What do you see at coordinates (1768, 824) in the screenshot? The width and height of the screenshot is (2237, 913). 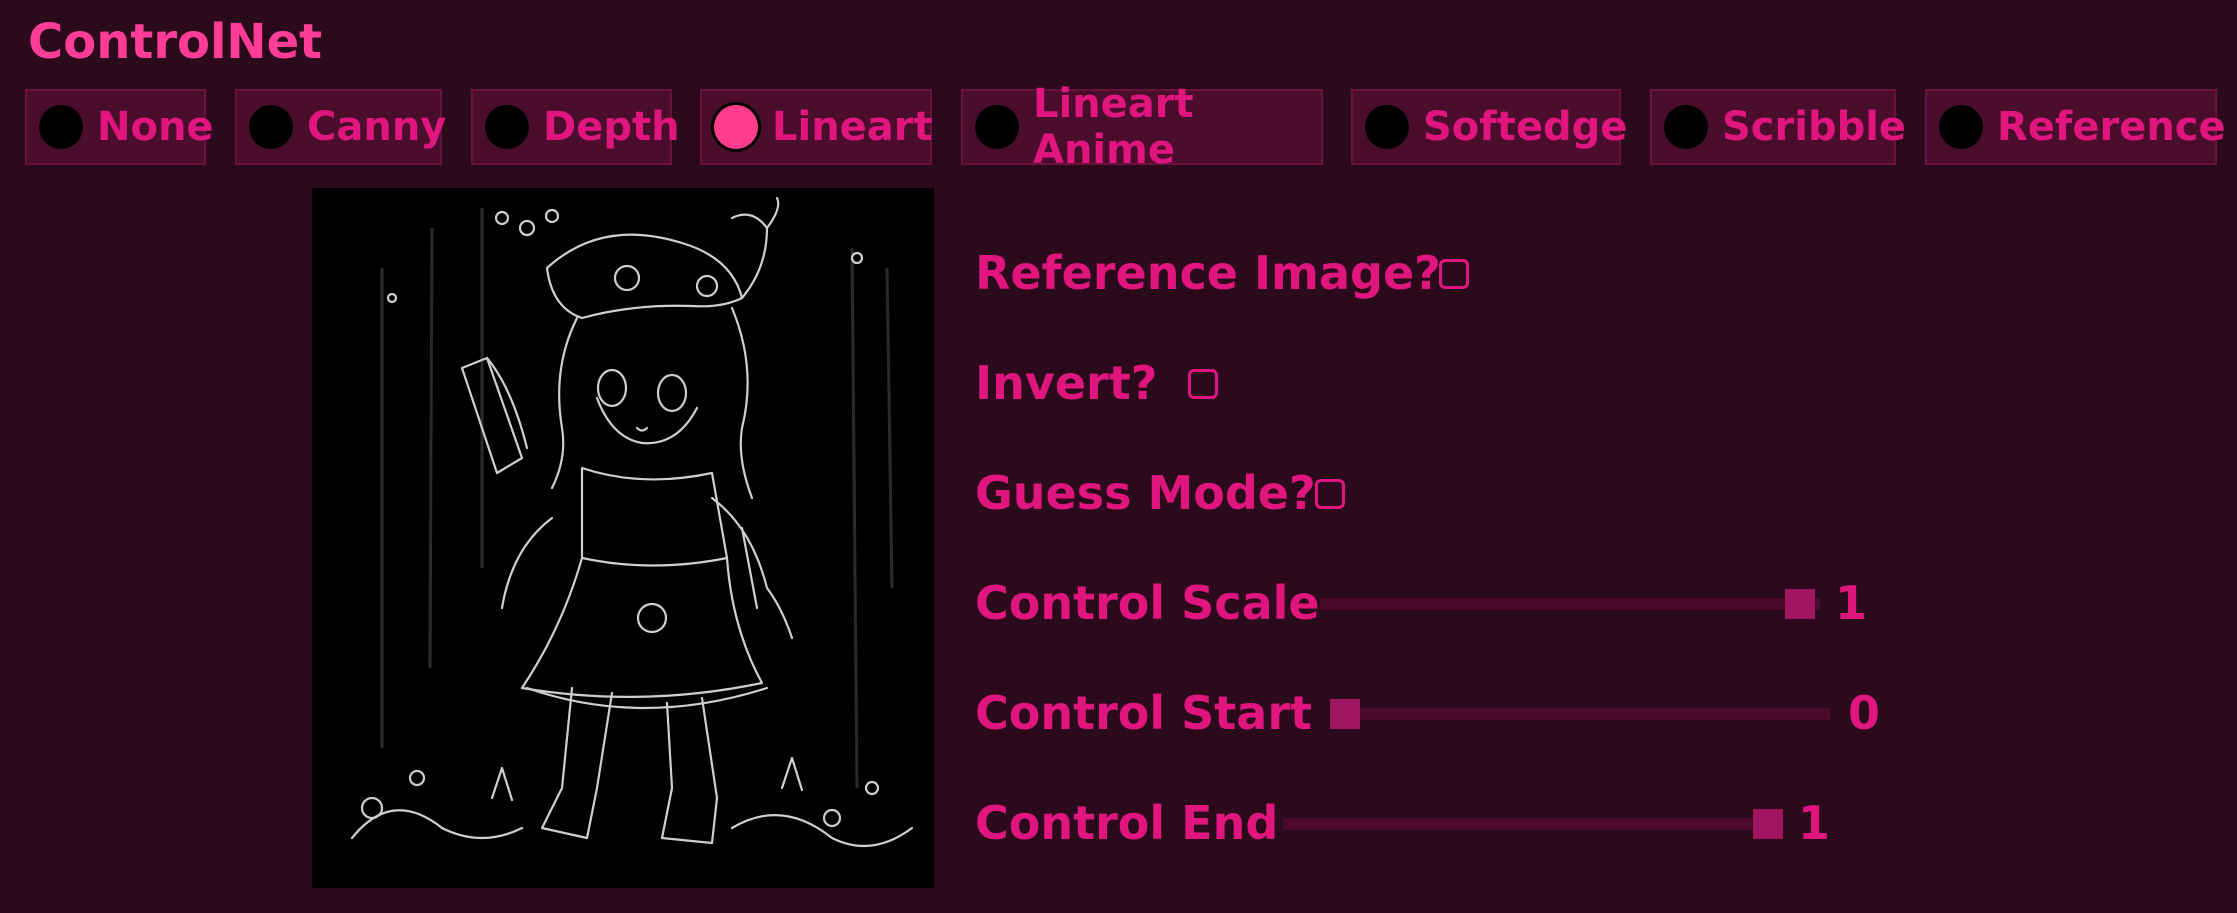 I see `control-end-handle` at bounding box center [1768, 824].